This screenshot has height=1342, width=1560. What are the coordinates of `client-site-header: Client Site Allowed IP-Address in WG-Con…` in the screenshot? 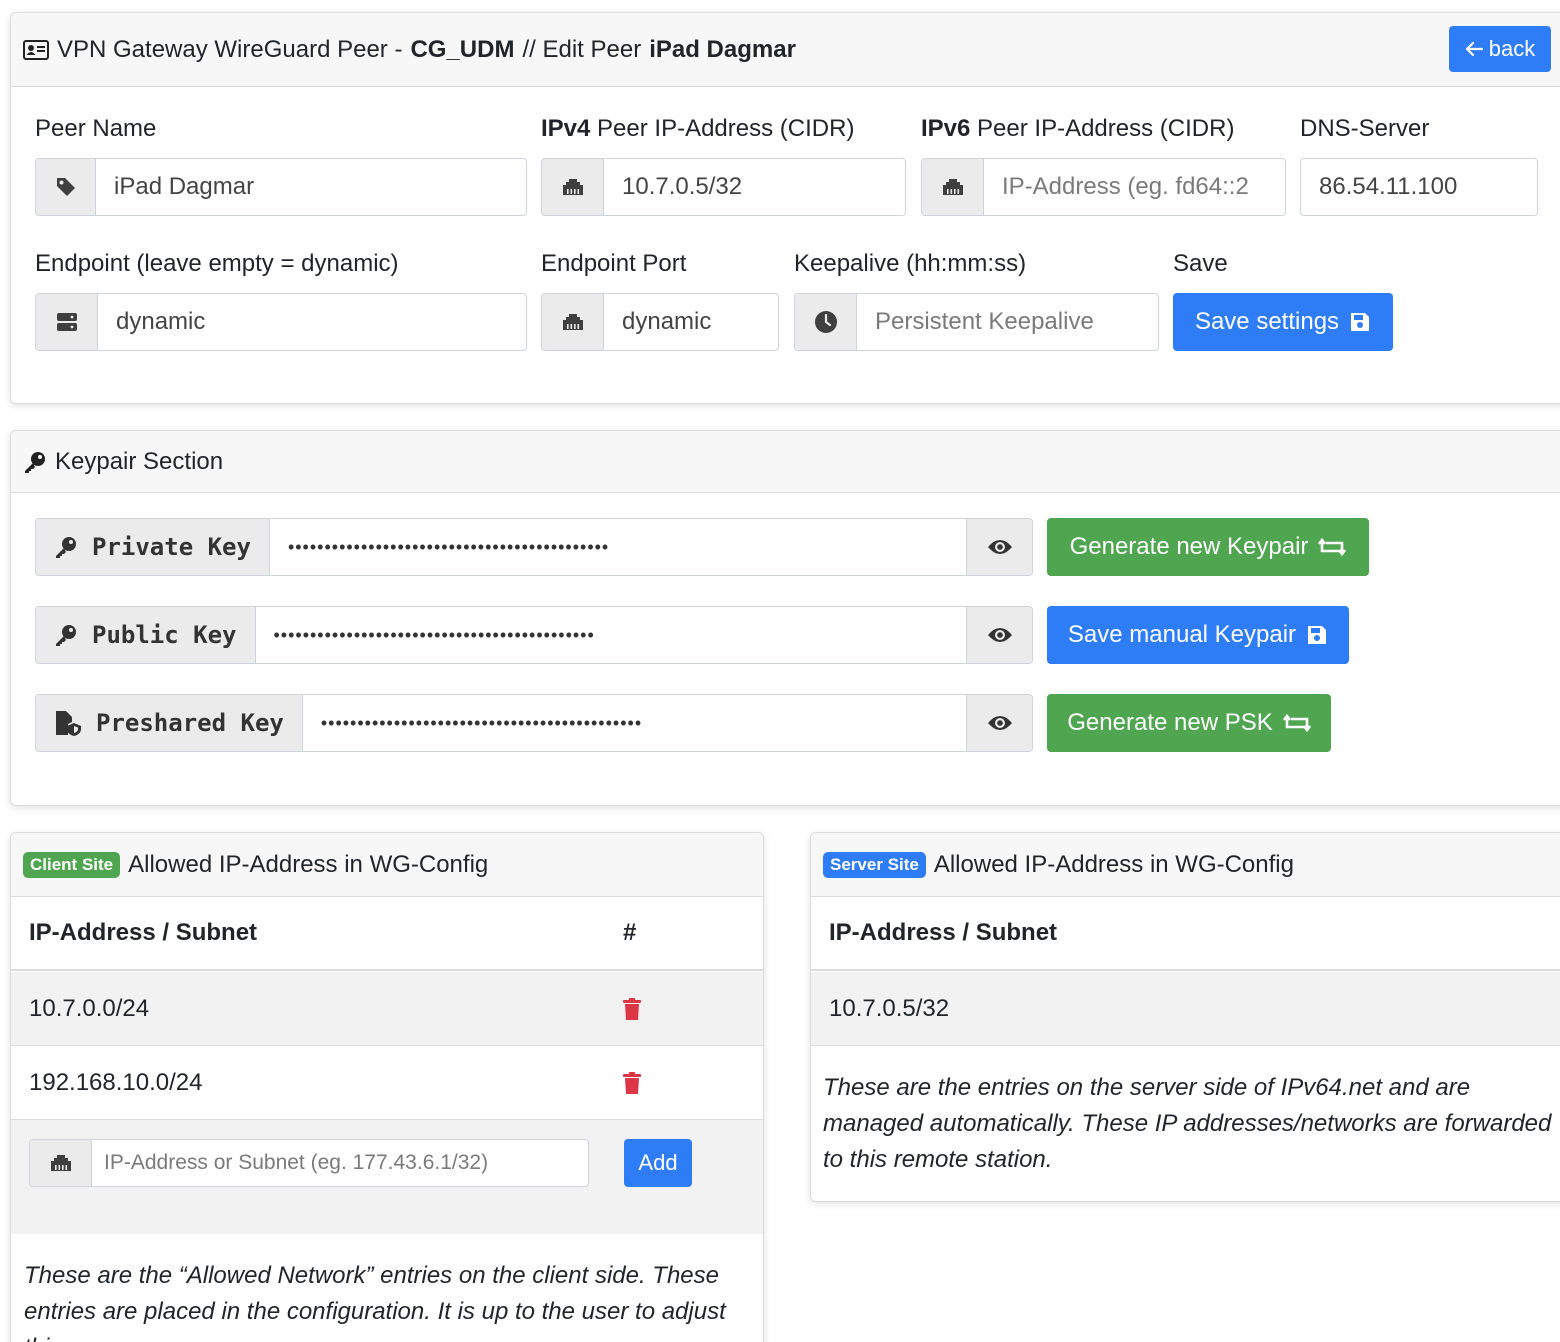 It's located at (387, 865).